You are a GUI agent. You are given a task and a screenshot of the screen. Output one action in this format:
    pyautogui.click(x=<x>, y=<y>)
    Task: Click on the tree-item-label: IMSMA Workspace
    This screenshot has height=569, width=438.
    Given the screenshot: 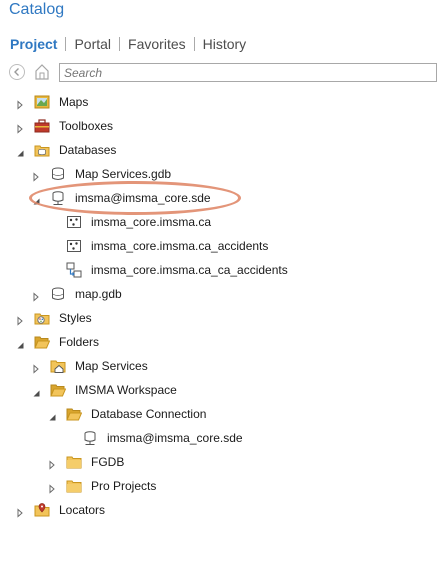 What is the action you would take?
    pyautogui.click(x=126, y=390)
    